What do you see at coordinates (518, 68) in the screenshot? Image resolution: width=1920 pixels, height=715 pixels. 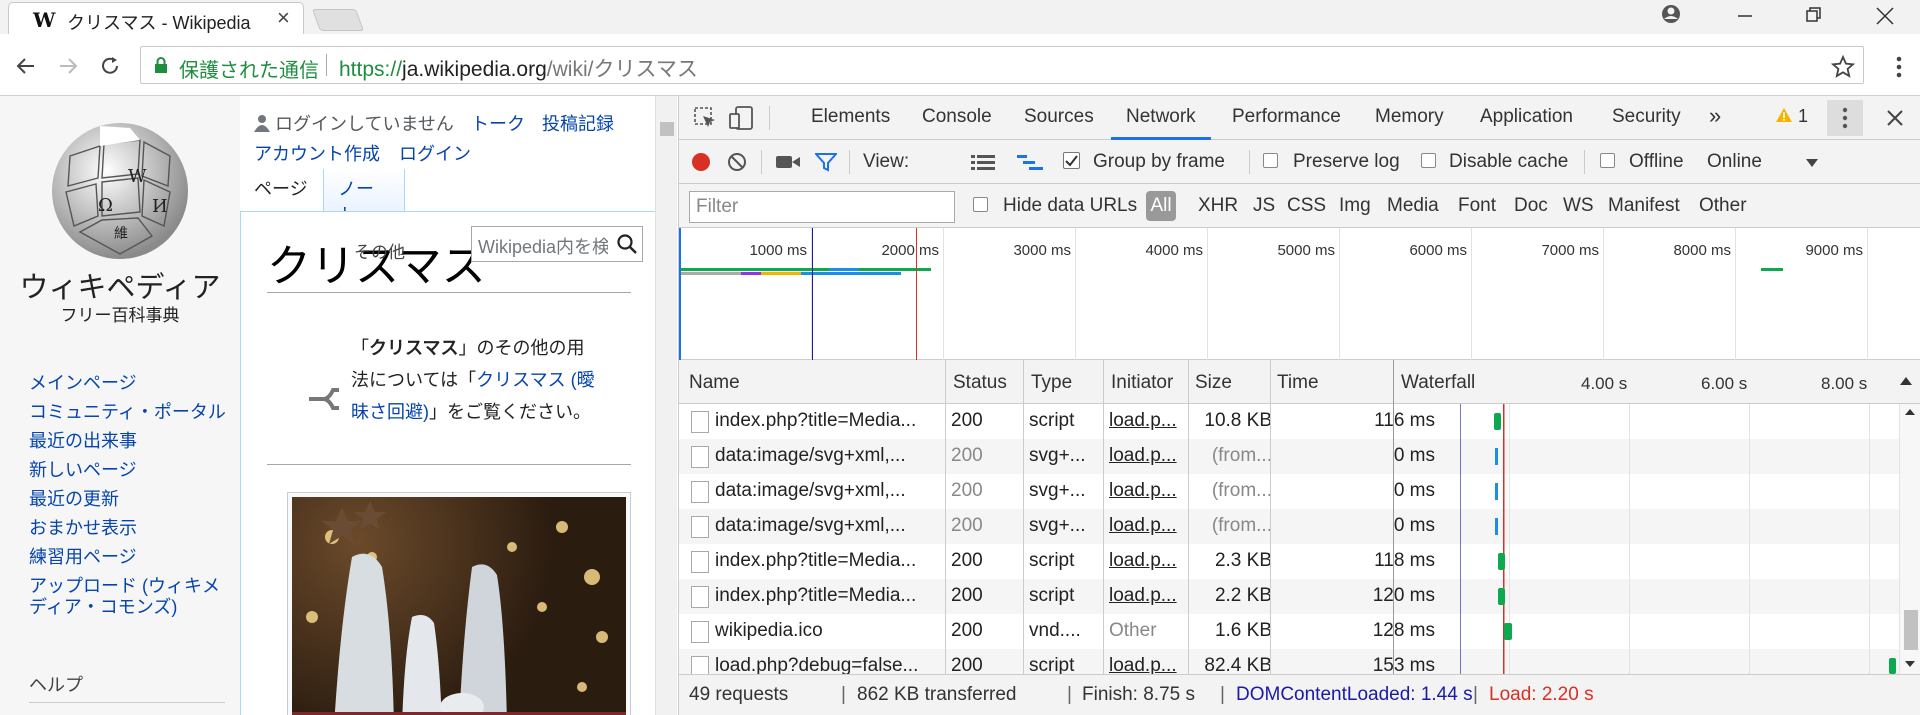 I see `url-text: https://ja.wikipedia.org/wiki/クリスマス` at bounding box center [518, 68].